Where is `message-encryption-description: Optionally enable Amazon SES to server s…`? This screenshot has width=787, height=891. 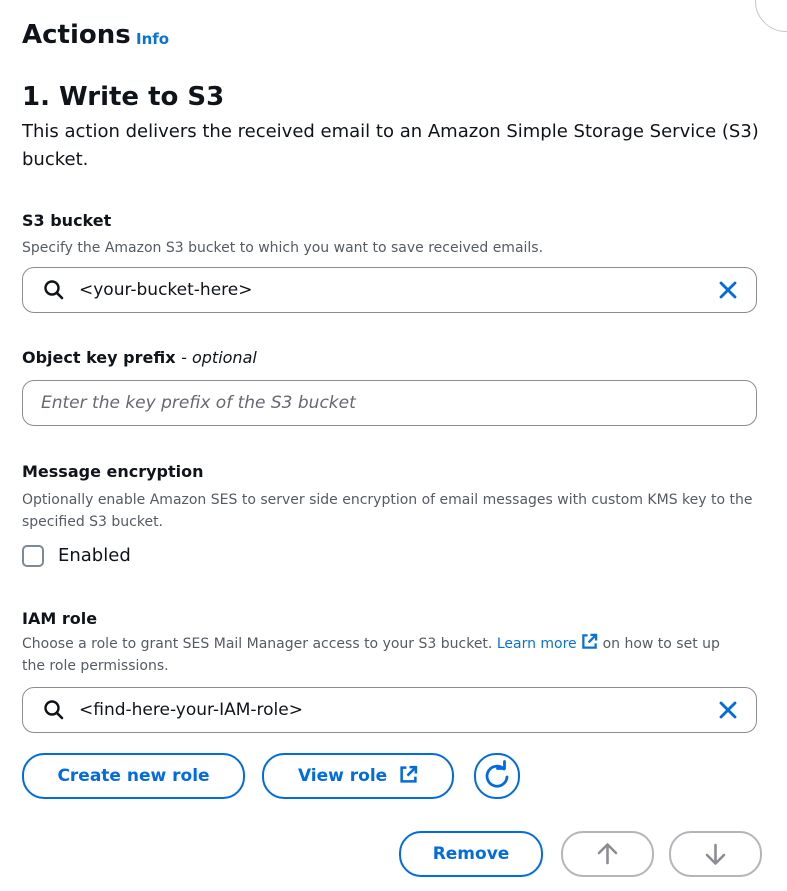
message-encryption-description: Optionally enable Amazon SES to server s… is located at coordinates (387, 511).